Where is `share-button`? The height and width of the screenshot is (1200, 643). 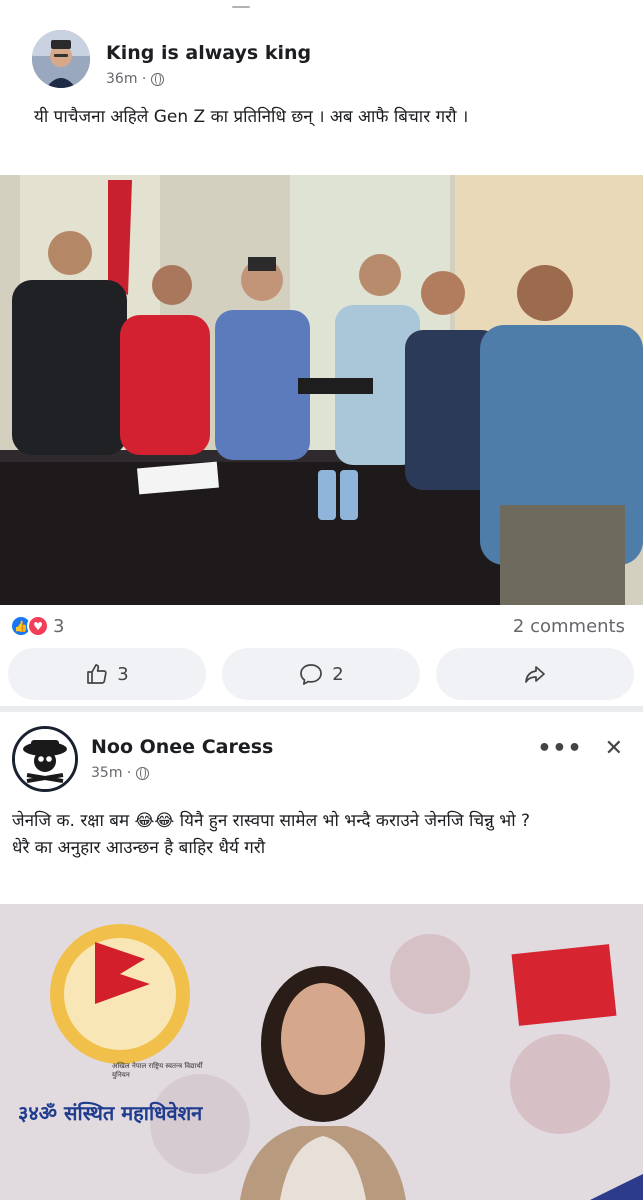 share-button is located at coordinates (535, 674).